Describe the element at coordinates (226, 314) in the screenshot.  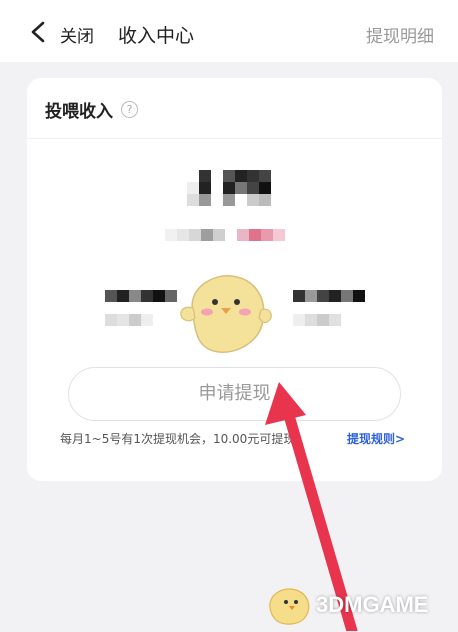
I see `mascot-sticker` at that location.